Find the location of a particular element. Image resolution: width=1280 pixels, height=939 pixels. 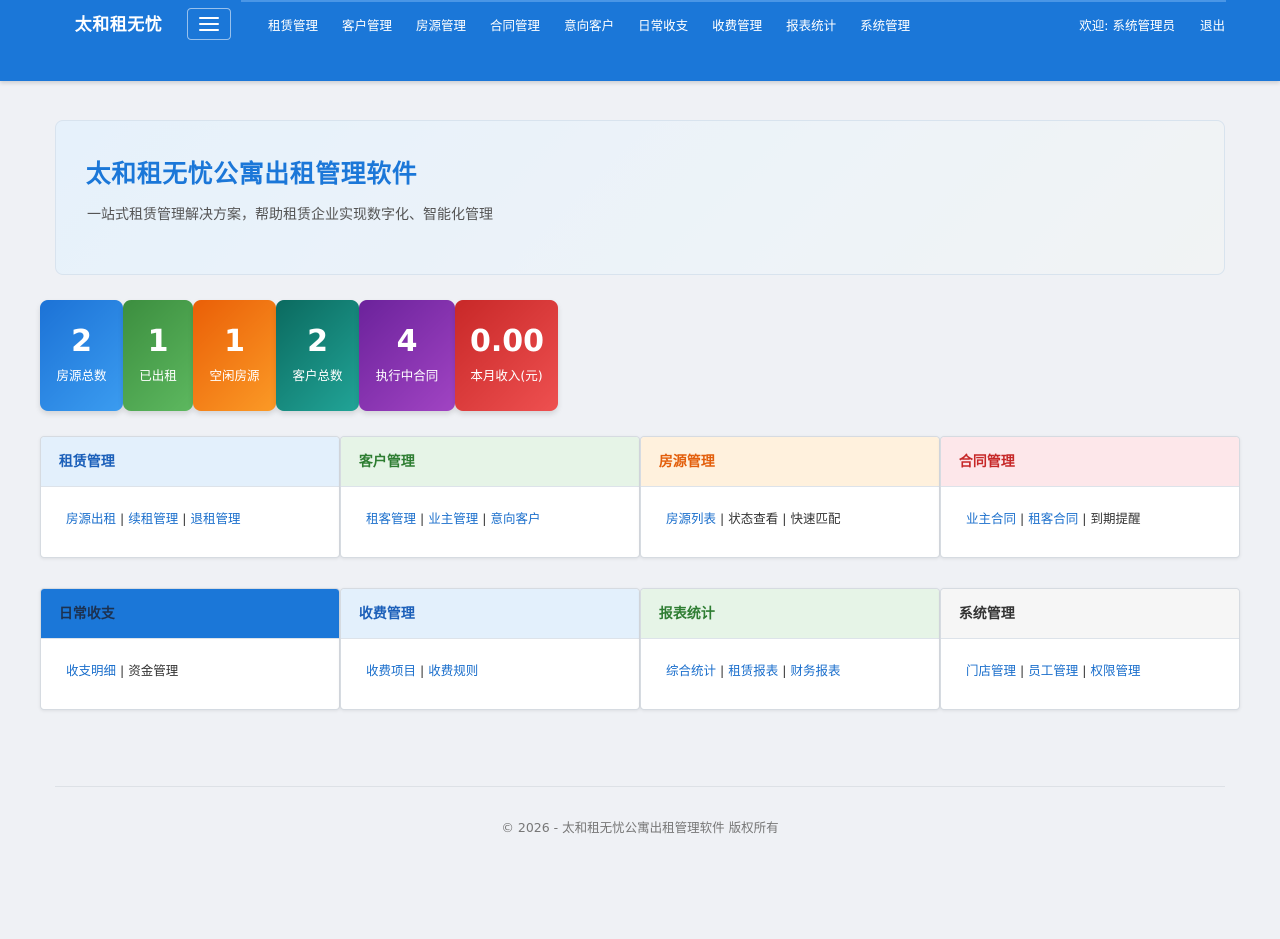

stat-card-vacant: 1 空闲房源 is located at coordinates (234, 355).